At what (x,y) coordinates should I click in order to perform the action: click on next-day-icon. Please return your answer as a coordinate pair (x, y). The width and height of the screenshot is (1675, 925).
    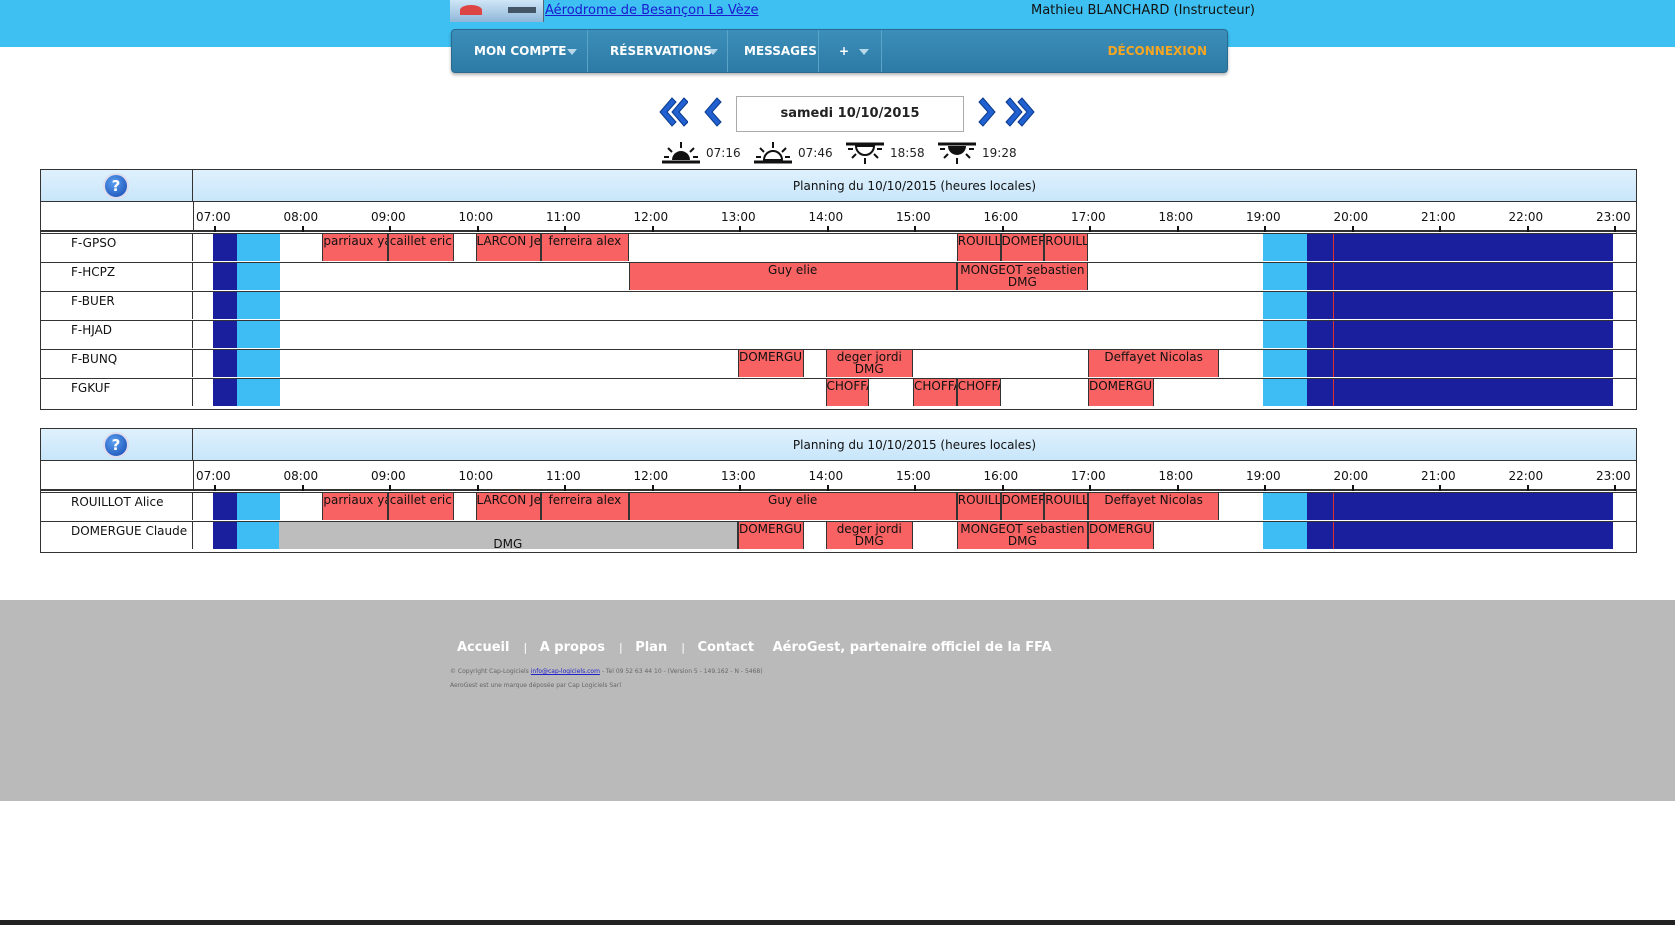
    Looking at the image, I should click on (988, 112).